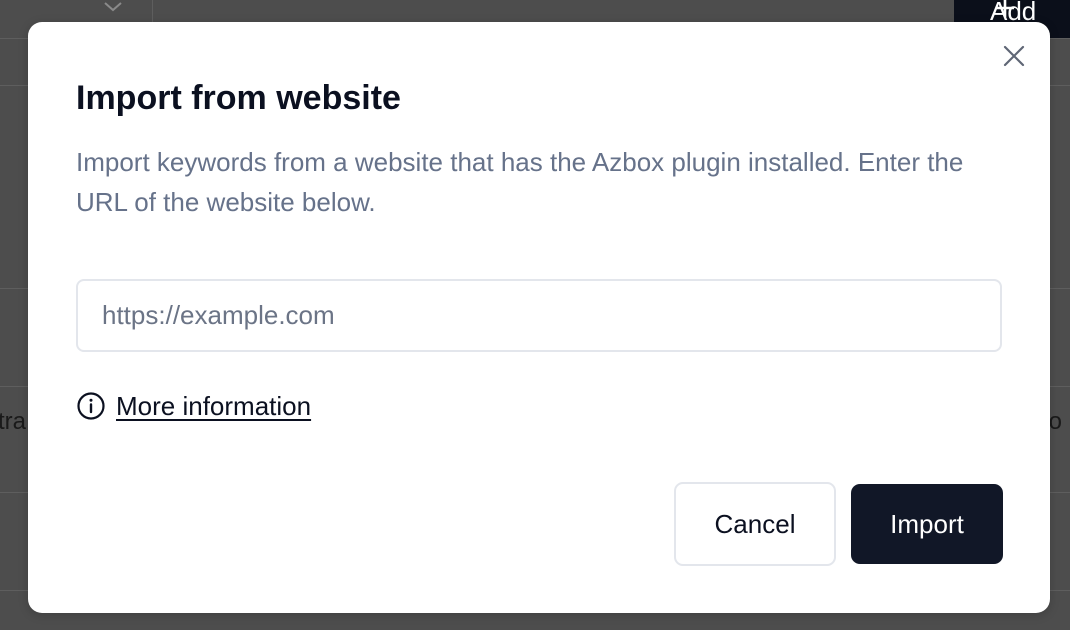  I want to click on cancel-button: Cancel, so click(755, 524).